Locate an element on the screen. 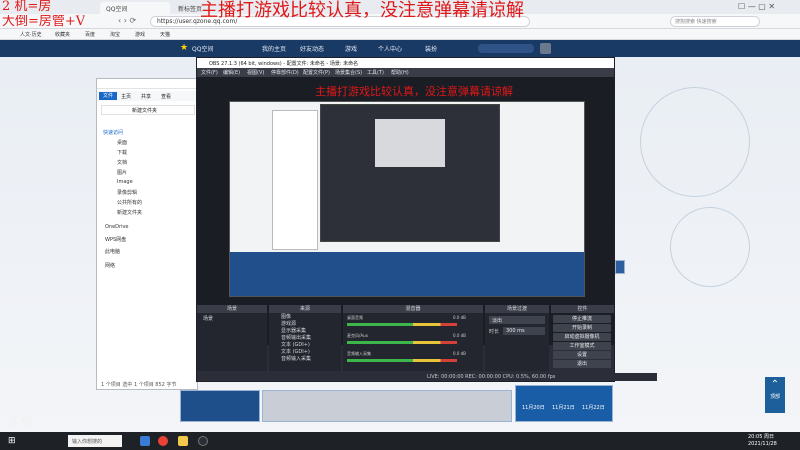 Image resolution: width=800 pixels, height=450 pixels. explorer-titlebar is located at coordinates (147, 84).